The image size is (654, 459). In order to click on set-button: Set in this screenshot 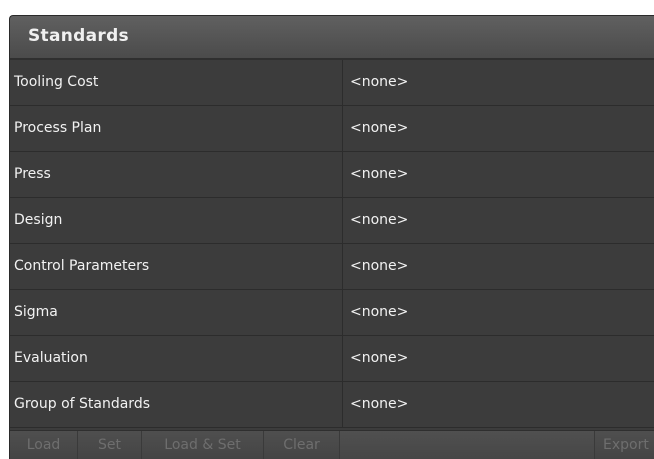, I will do `click(110, 445)`.